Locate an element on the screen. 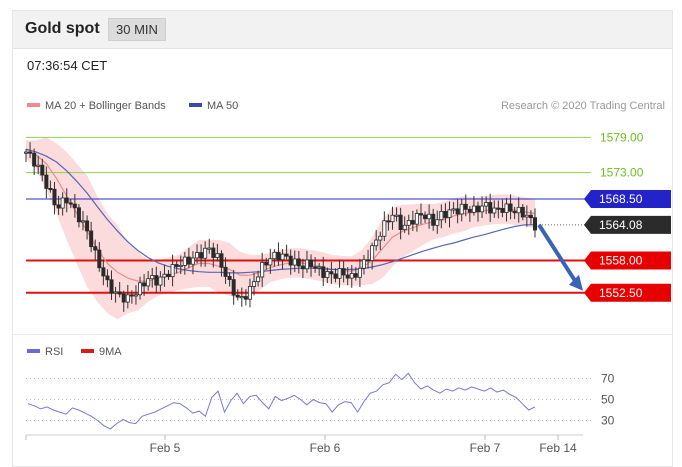  level-label-1558.00: 1558.00 is located at coordinates (621, 261).